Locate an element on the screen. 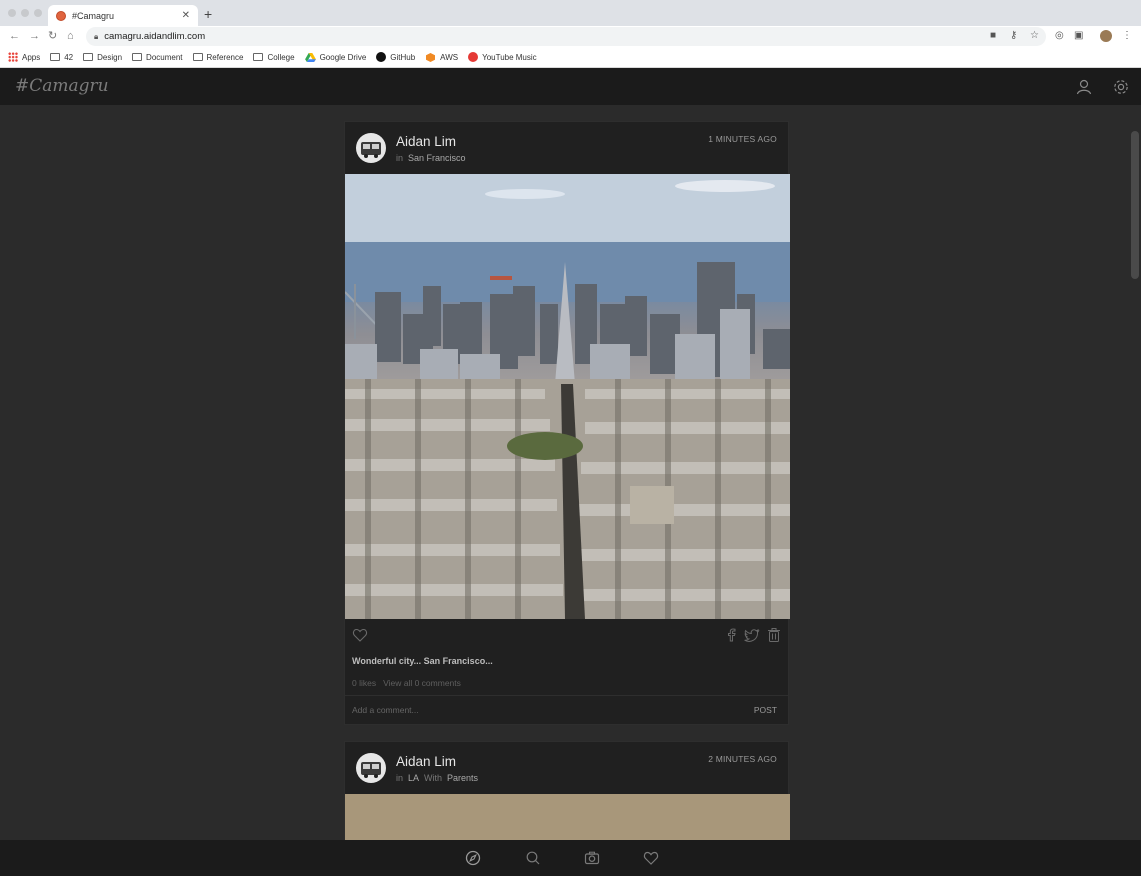 The width and height of the screenshot is (1141, 876). aws-icon is located at coordinates (431, 57).